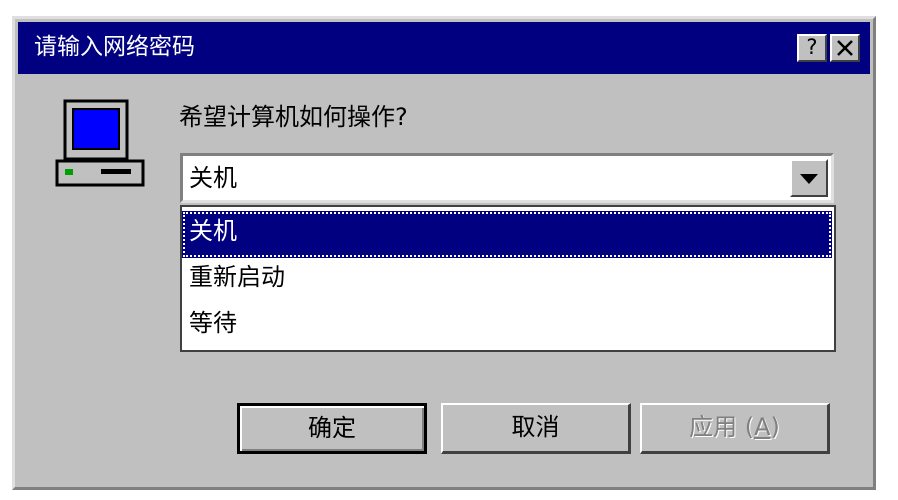 This screenshot has height=500, width=898. Describe the element at coordinates (507, 326) in the screenshot. I see `dropdown-option-wait: 等待` at that location.